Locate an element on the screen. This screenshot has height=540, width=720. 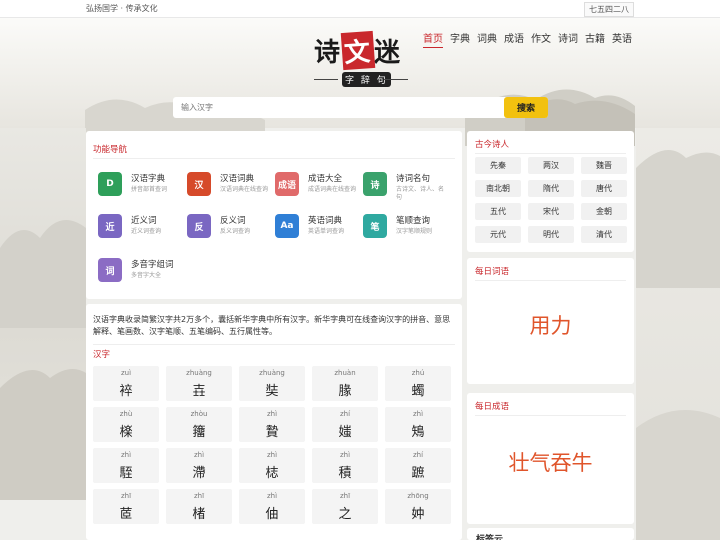
char-hanzi: 檪 is located at coordinates (126, 432).